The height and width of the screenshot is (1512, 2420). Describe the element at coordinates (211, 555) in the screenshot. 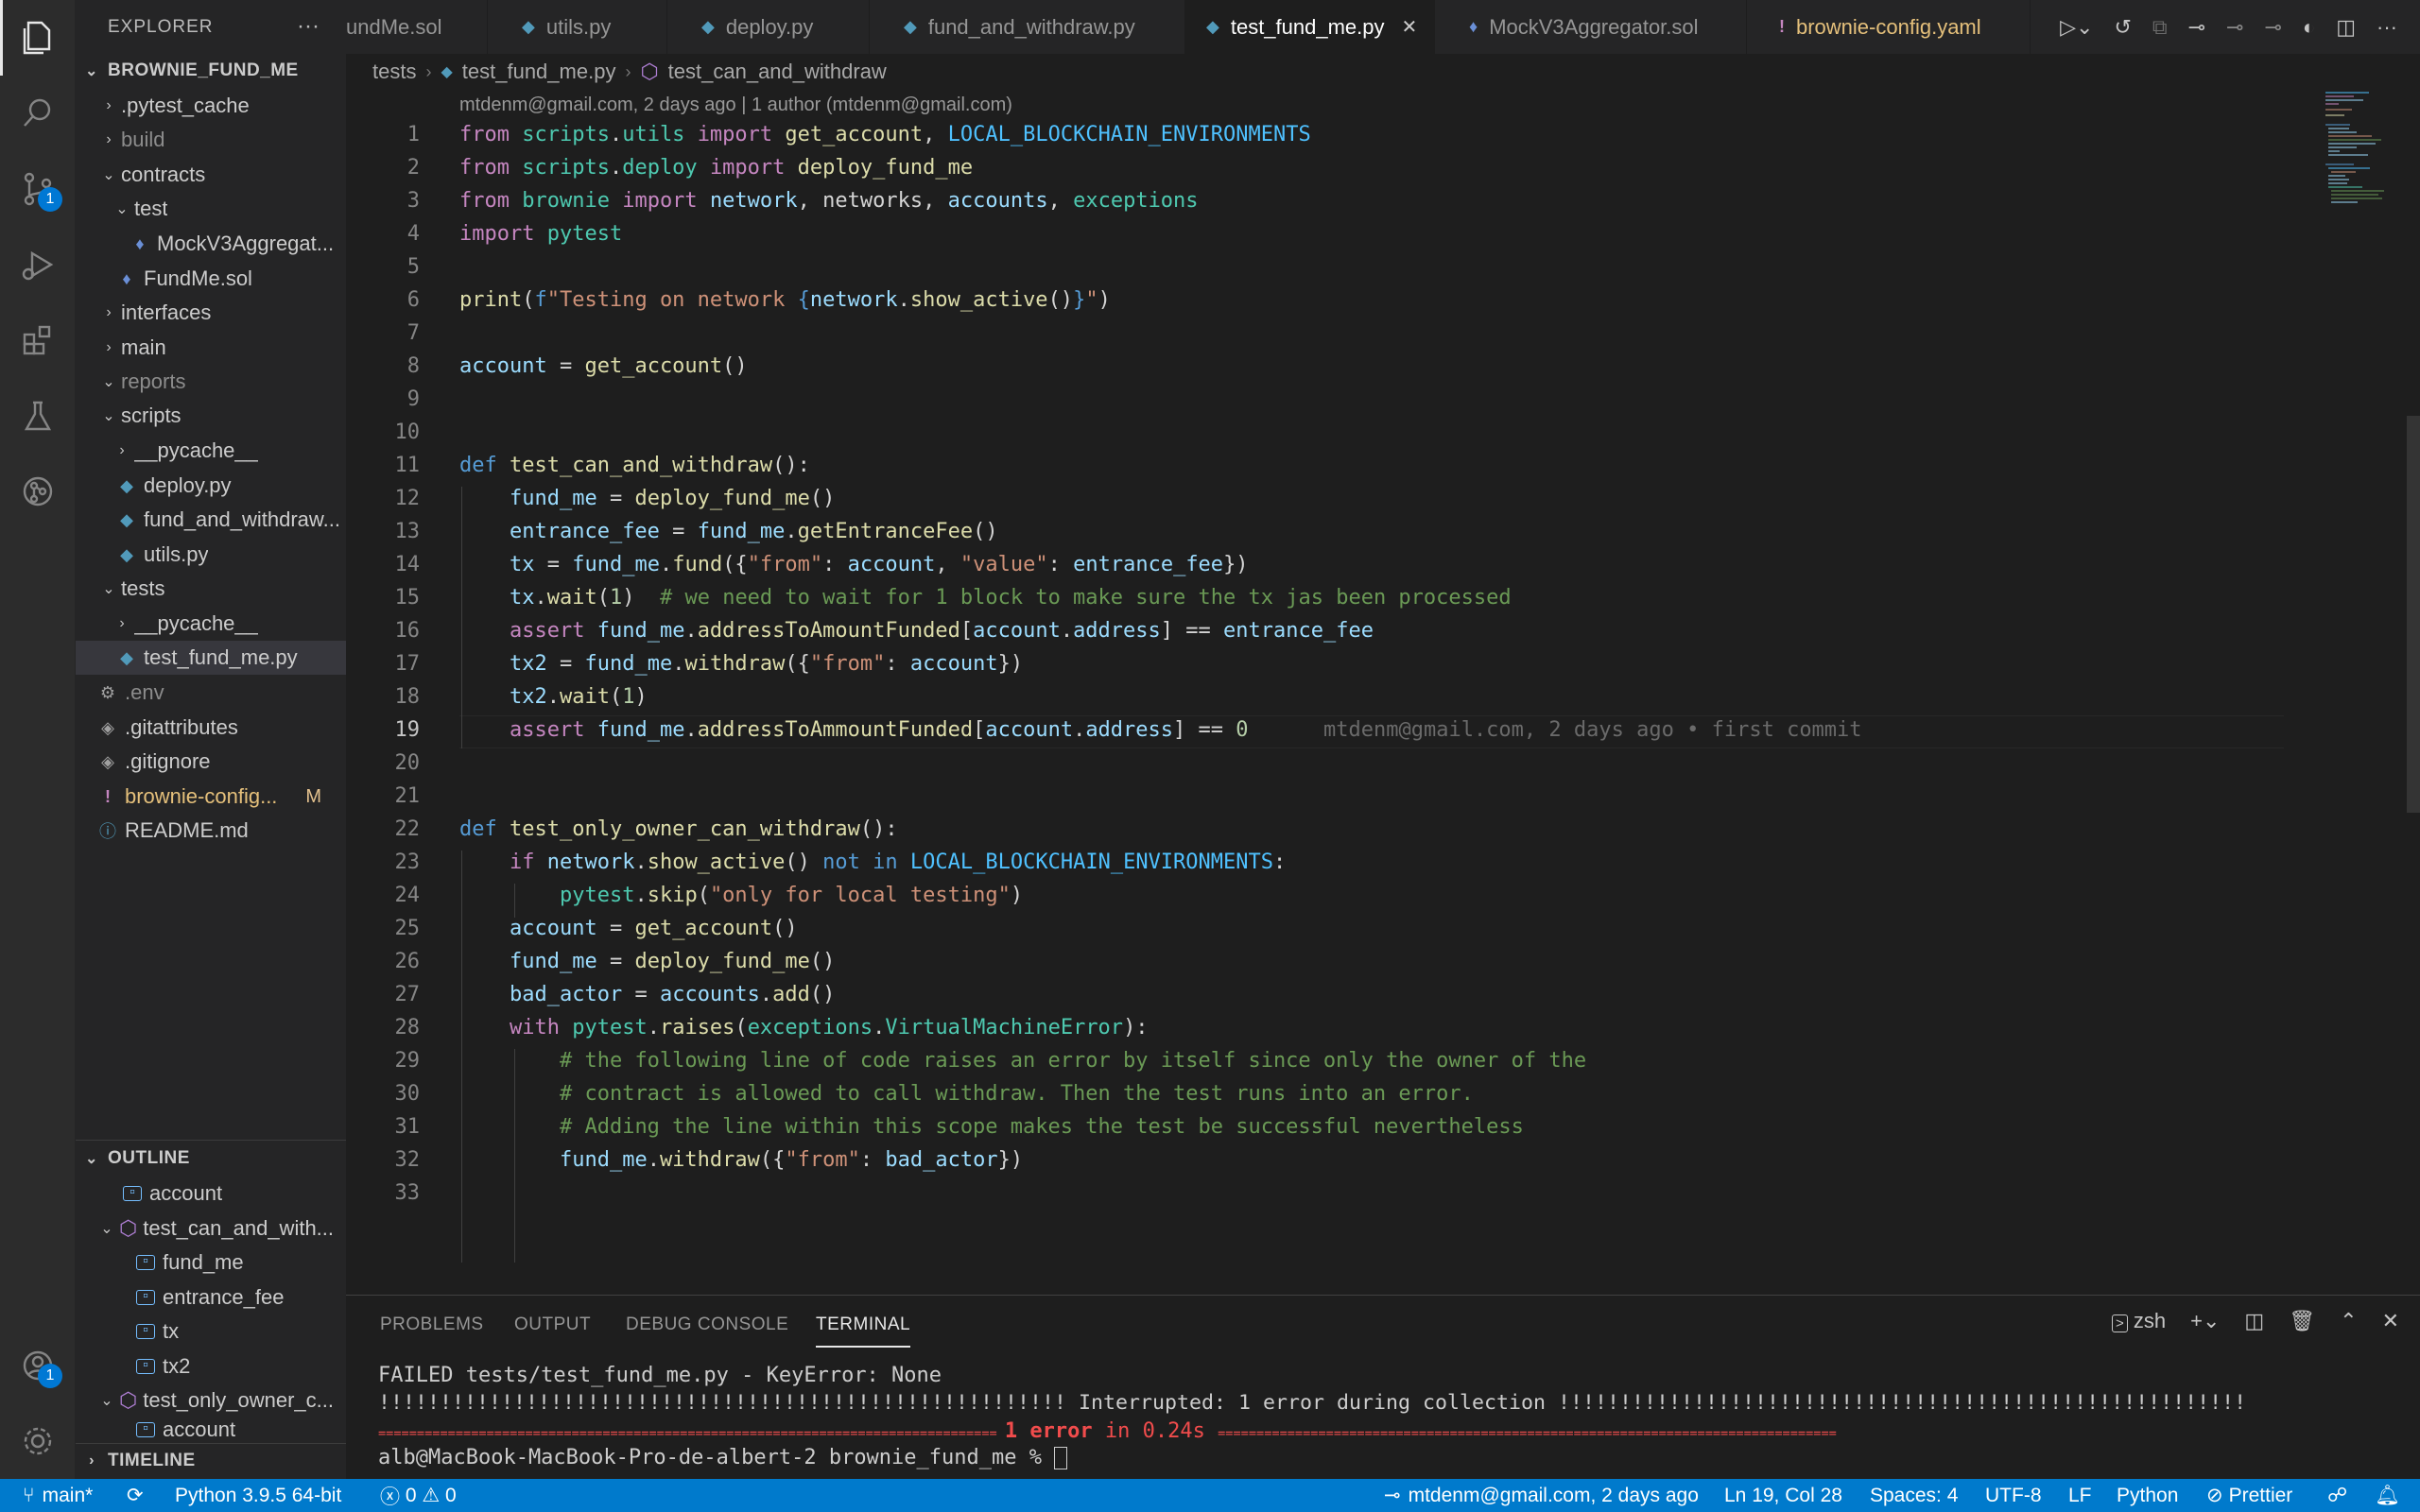

I see `tree-file: ◆ utils.py` at that location.